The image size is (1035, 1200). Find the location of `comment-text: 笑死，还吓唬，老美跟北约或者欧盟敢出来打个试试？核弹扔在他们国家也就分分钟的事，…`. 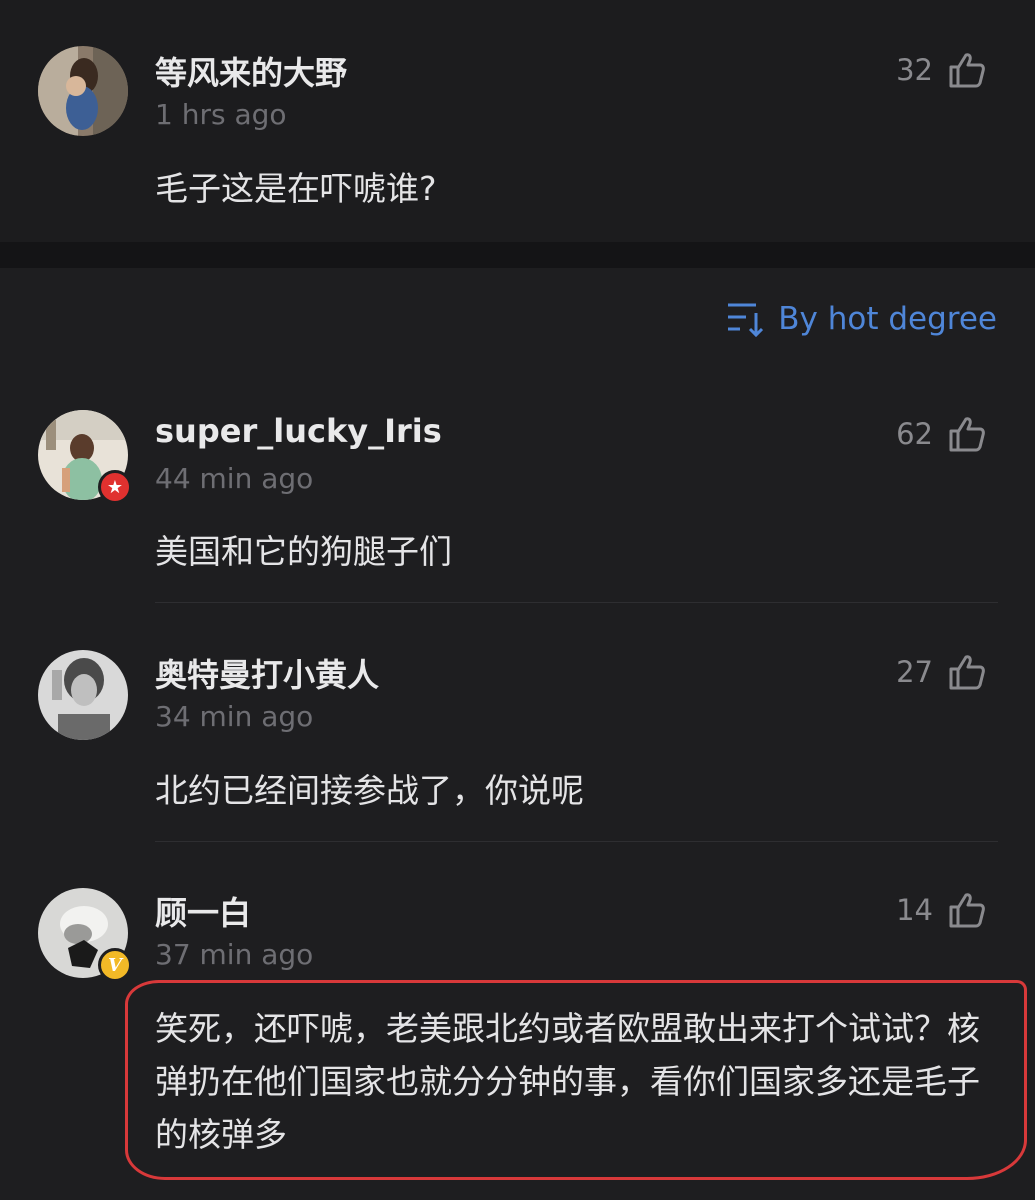

comment-text: 笑死，还吓唬，老美跟北约或者欧盟敢出来打个试试？核弹扔在他们国家也就分分钟的事，… is located at coordinates (567, 1081).